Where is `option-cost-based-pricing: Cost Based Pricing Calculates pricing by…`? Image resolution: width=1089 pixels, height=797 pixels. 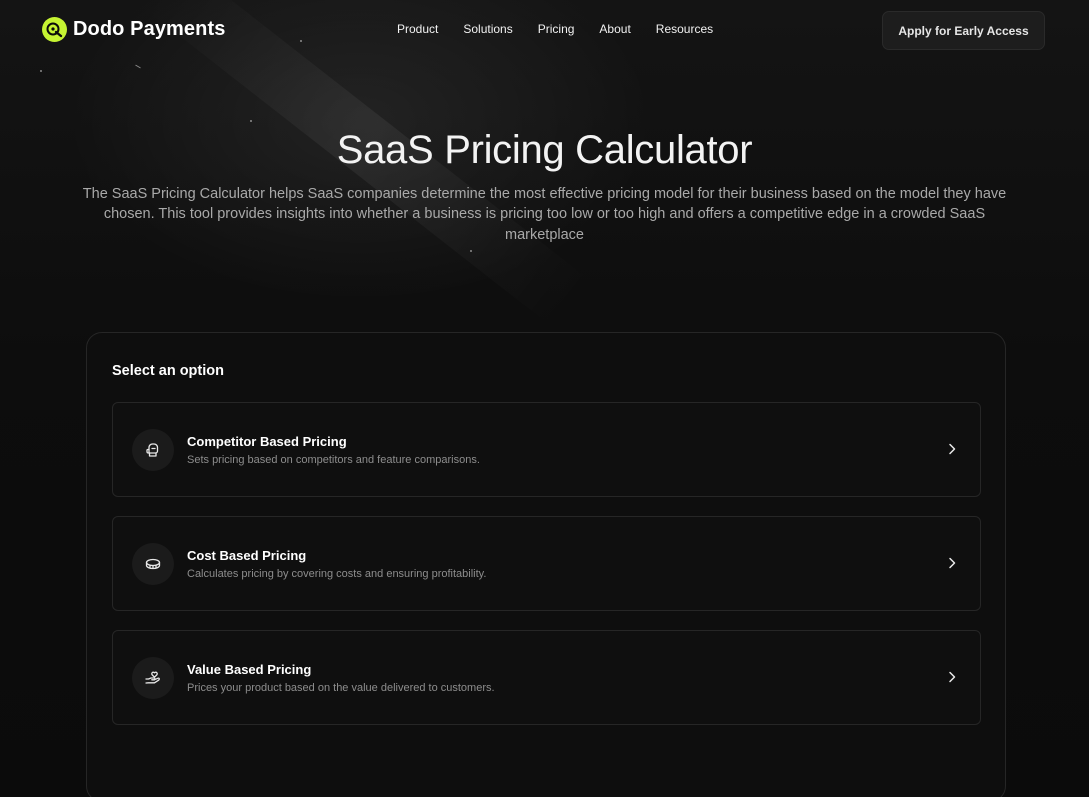
option-cost-based-pricing: Cost Based Pricing Calculates pricing by… is located at coordinates (546, 563).